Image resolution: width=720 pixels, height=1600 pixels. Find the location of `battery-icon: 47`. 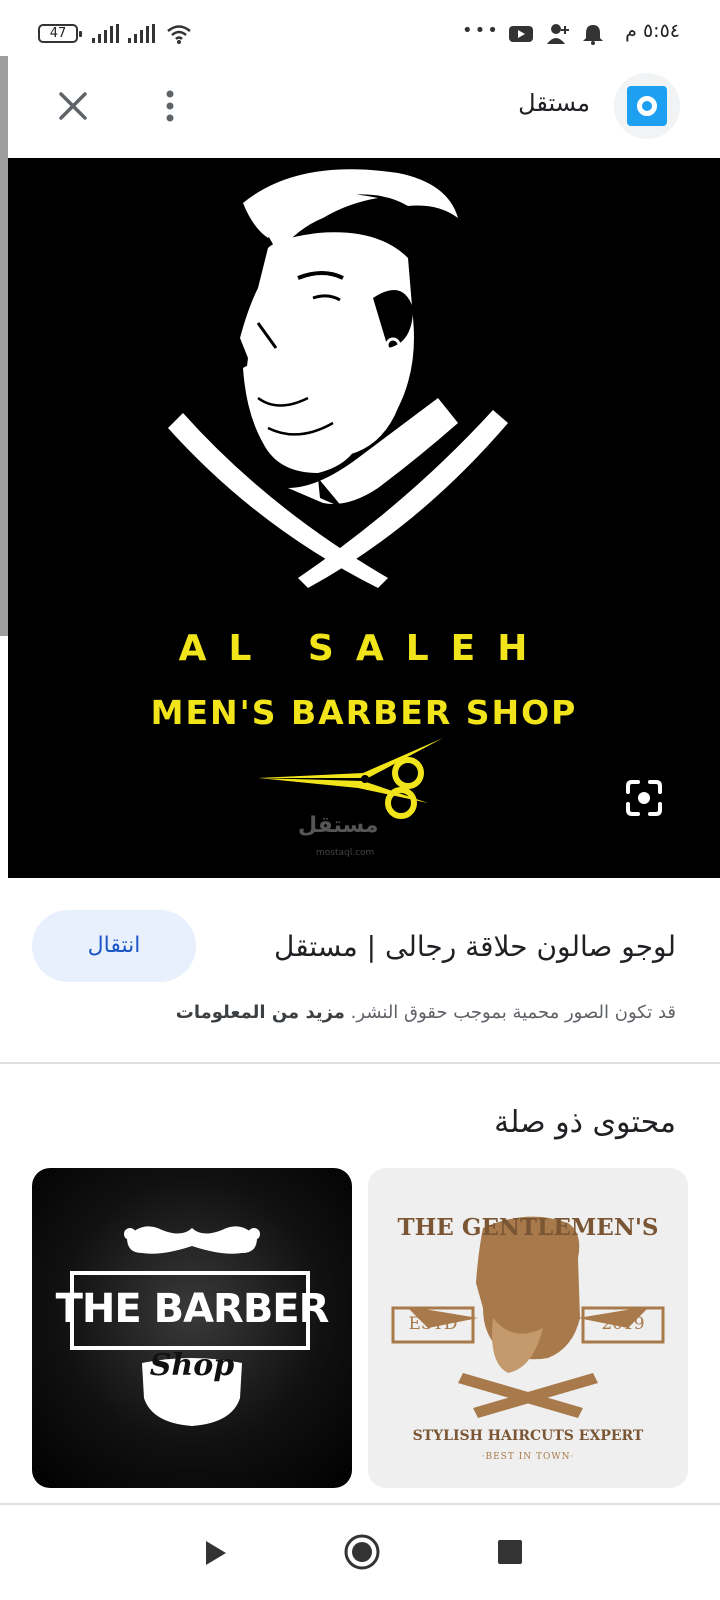

battery-icon: 47 is located at coordinates (60, 33).